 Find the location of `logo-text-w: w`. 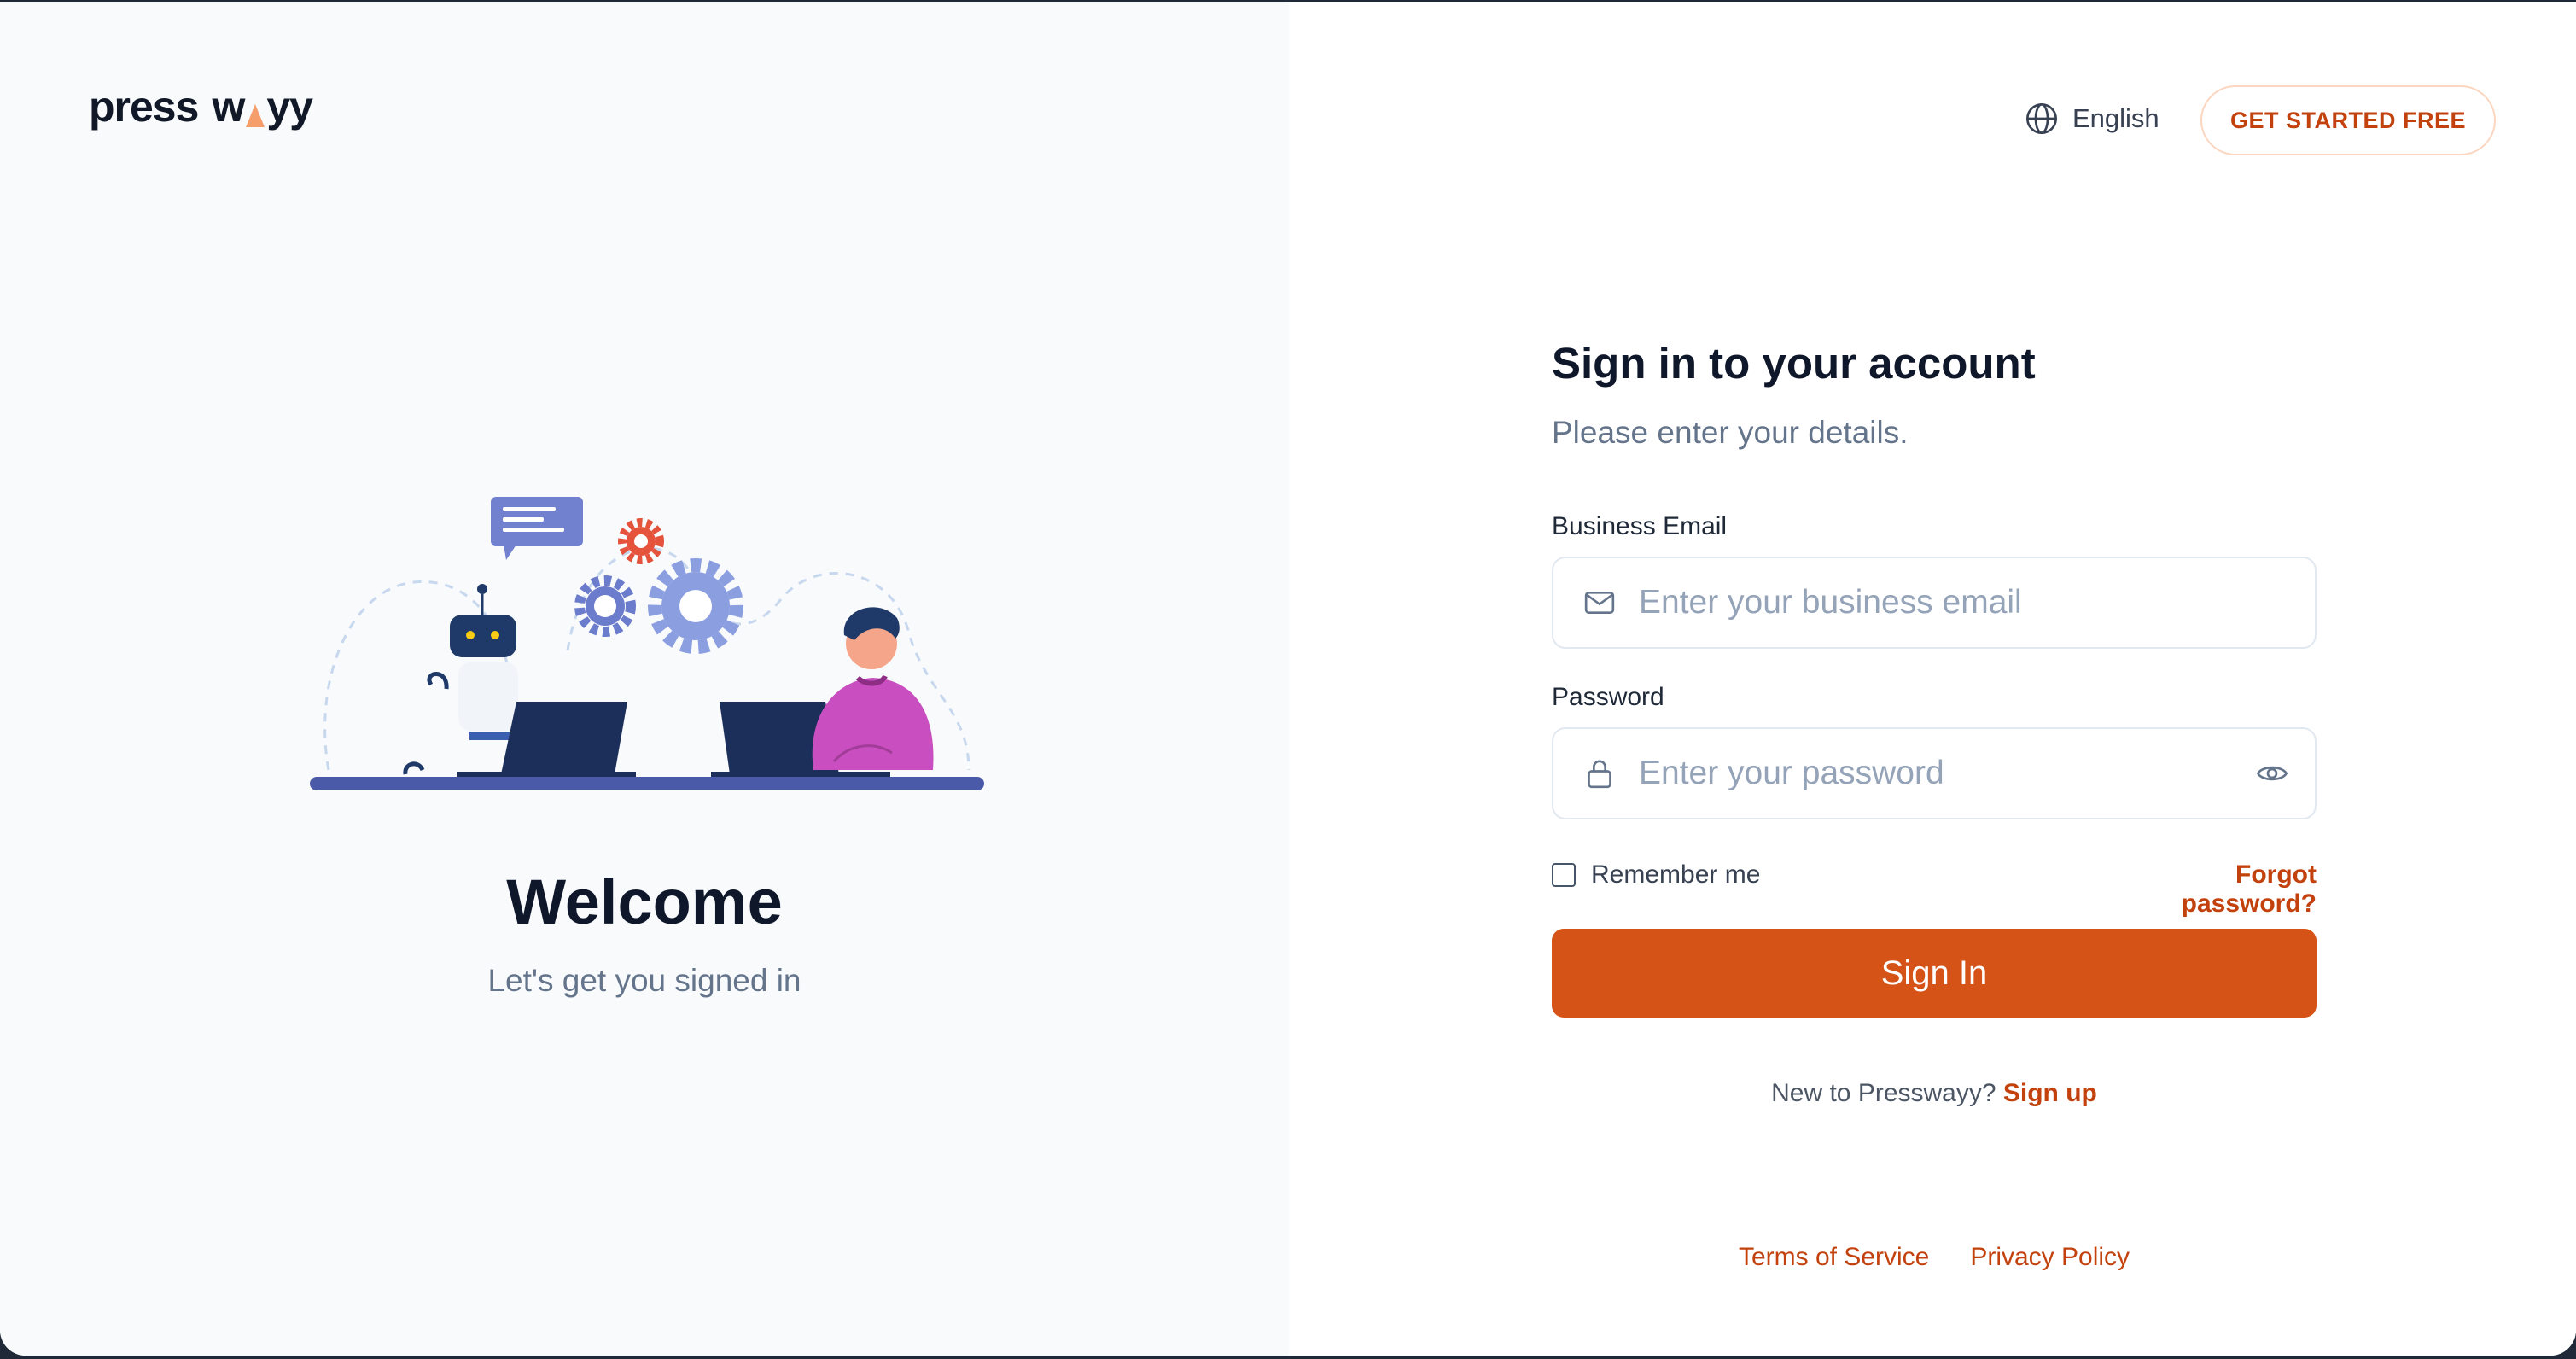

logo-text-w: w is located at coordinates (228, 107).